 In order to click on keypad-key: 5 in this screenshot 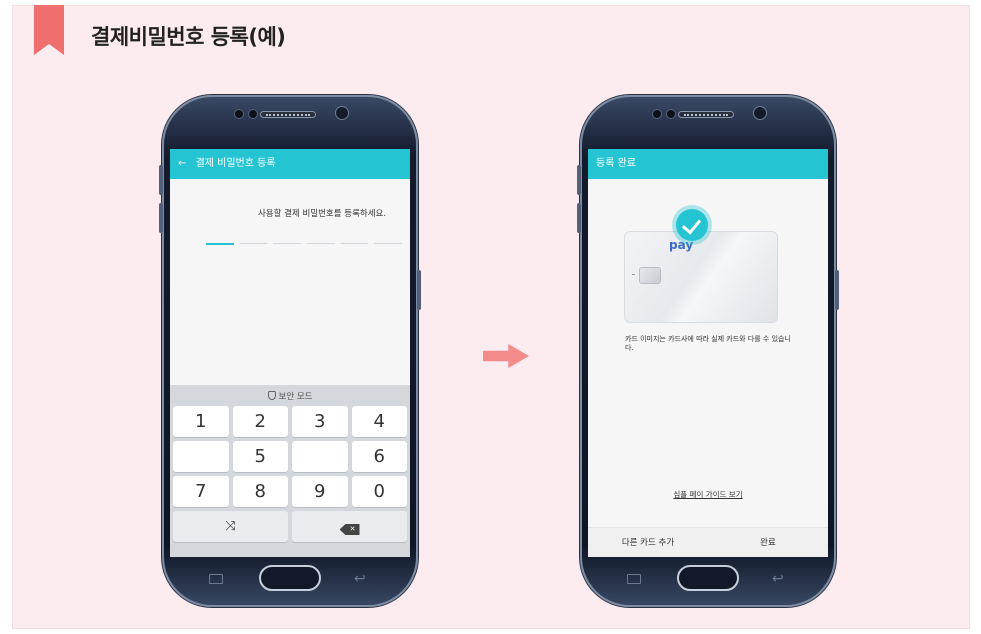, I will do `click(260, 456)`.